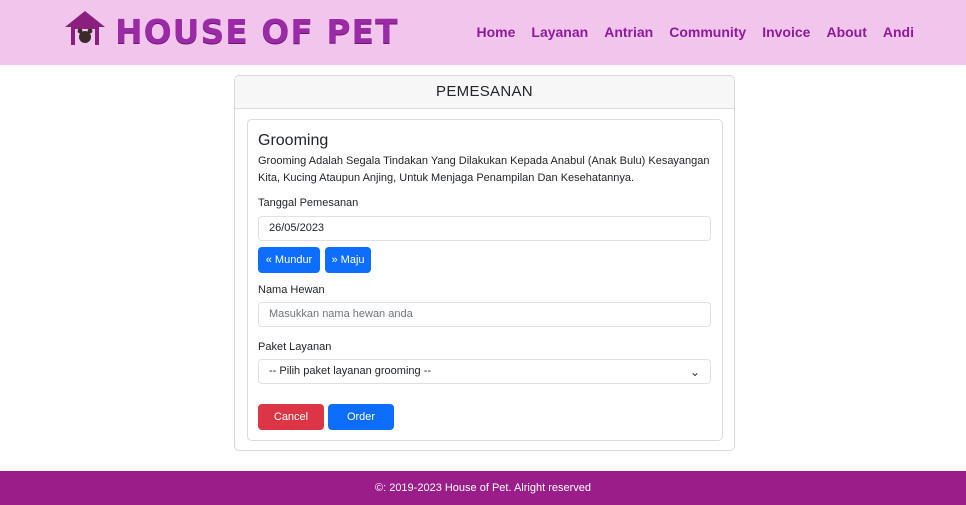 The image size is (966, 505). Describe the element at coordinates (291, 417) in the screenshot. I see `cancel-button: Cancel` at that location.